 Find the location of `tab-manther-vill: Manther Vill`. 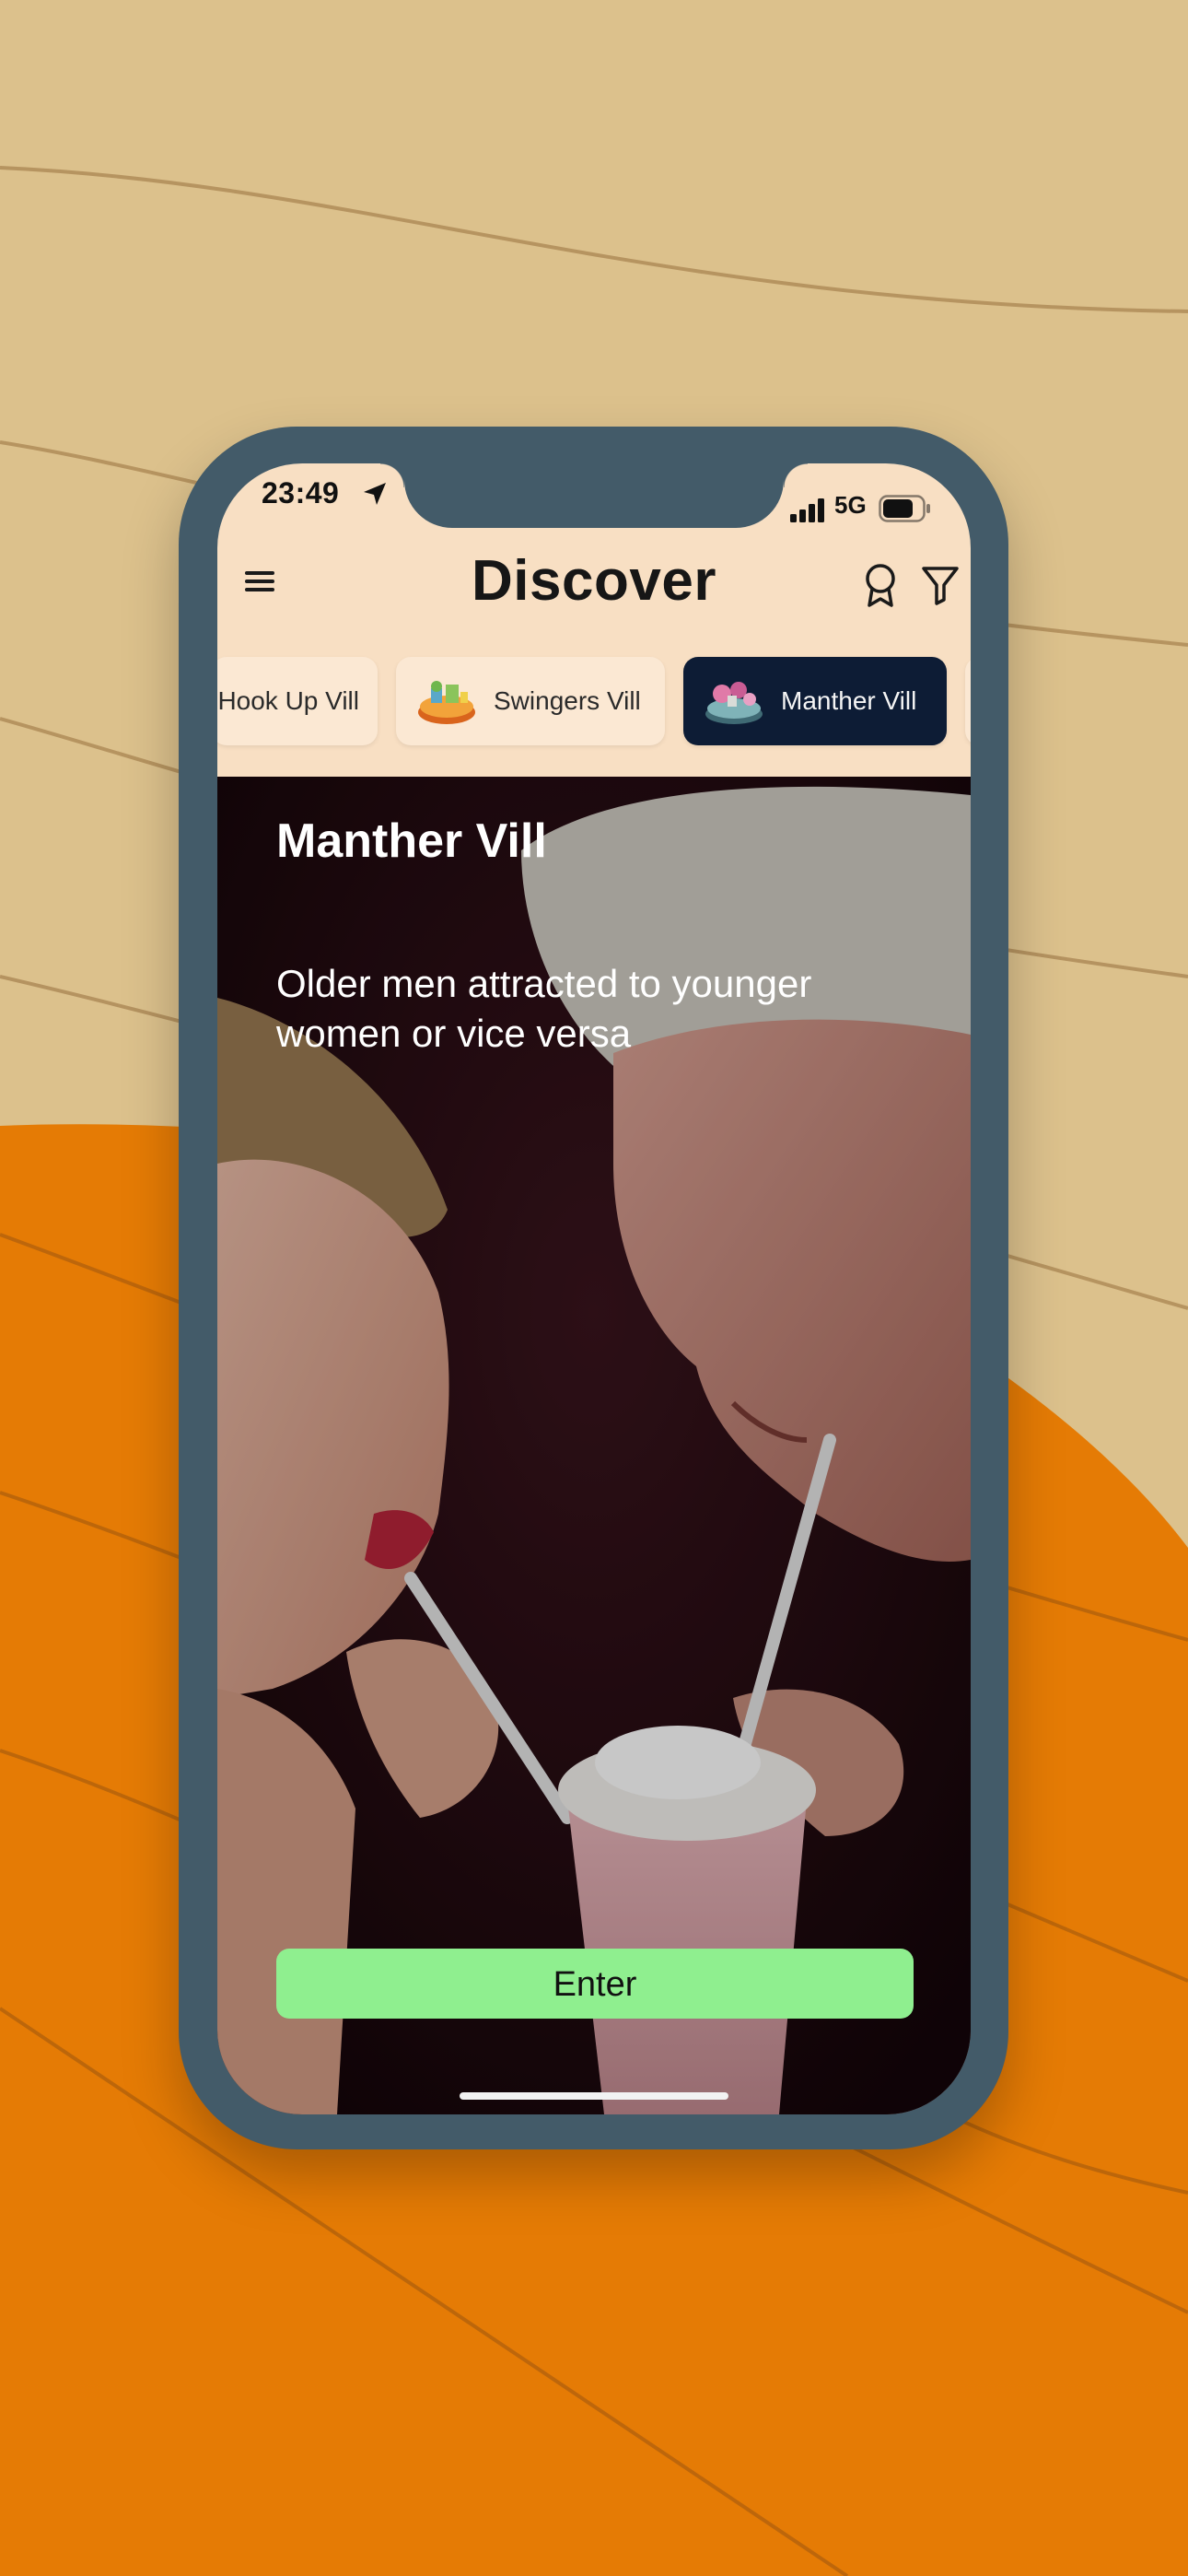

tab-manther-vill: Manther Vill is located at coordinates (815, 701).